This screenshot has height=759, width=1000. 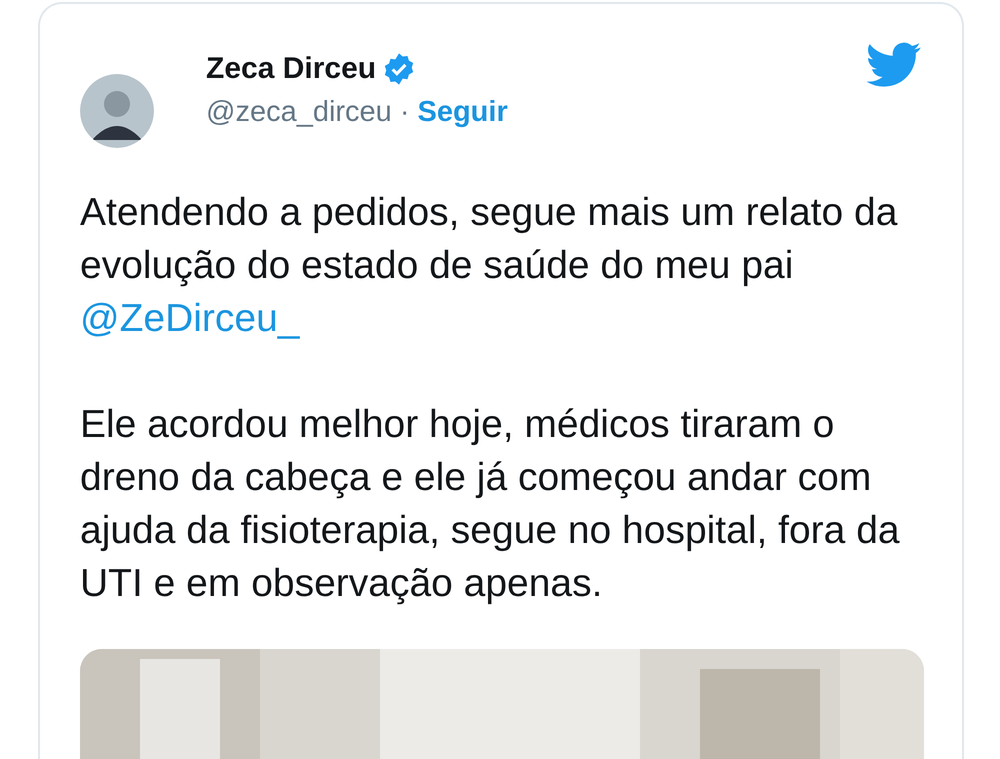 I want to click on author-name: Zeca Dirceu, so click(x=291, y=69).